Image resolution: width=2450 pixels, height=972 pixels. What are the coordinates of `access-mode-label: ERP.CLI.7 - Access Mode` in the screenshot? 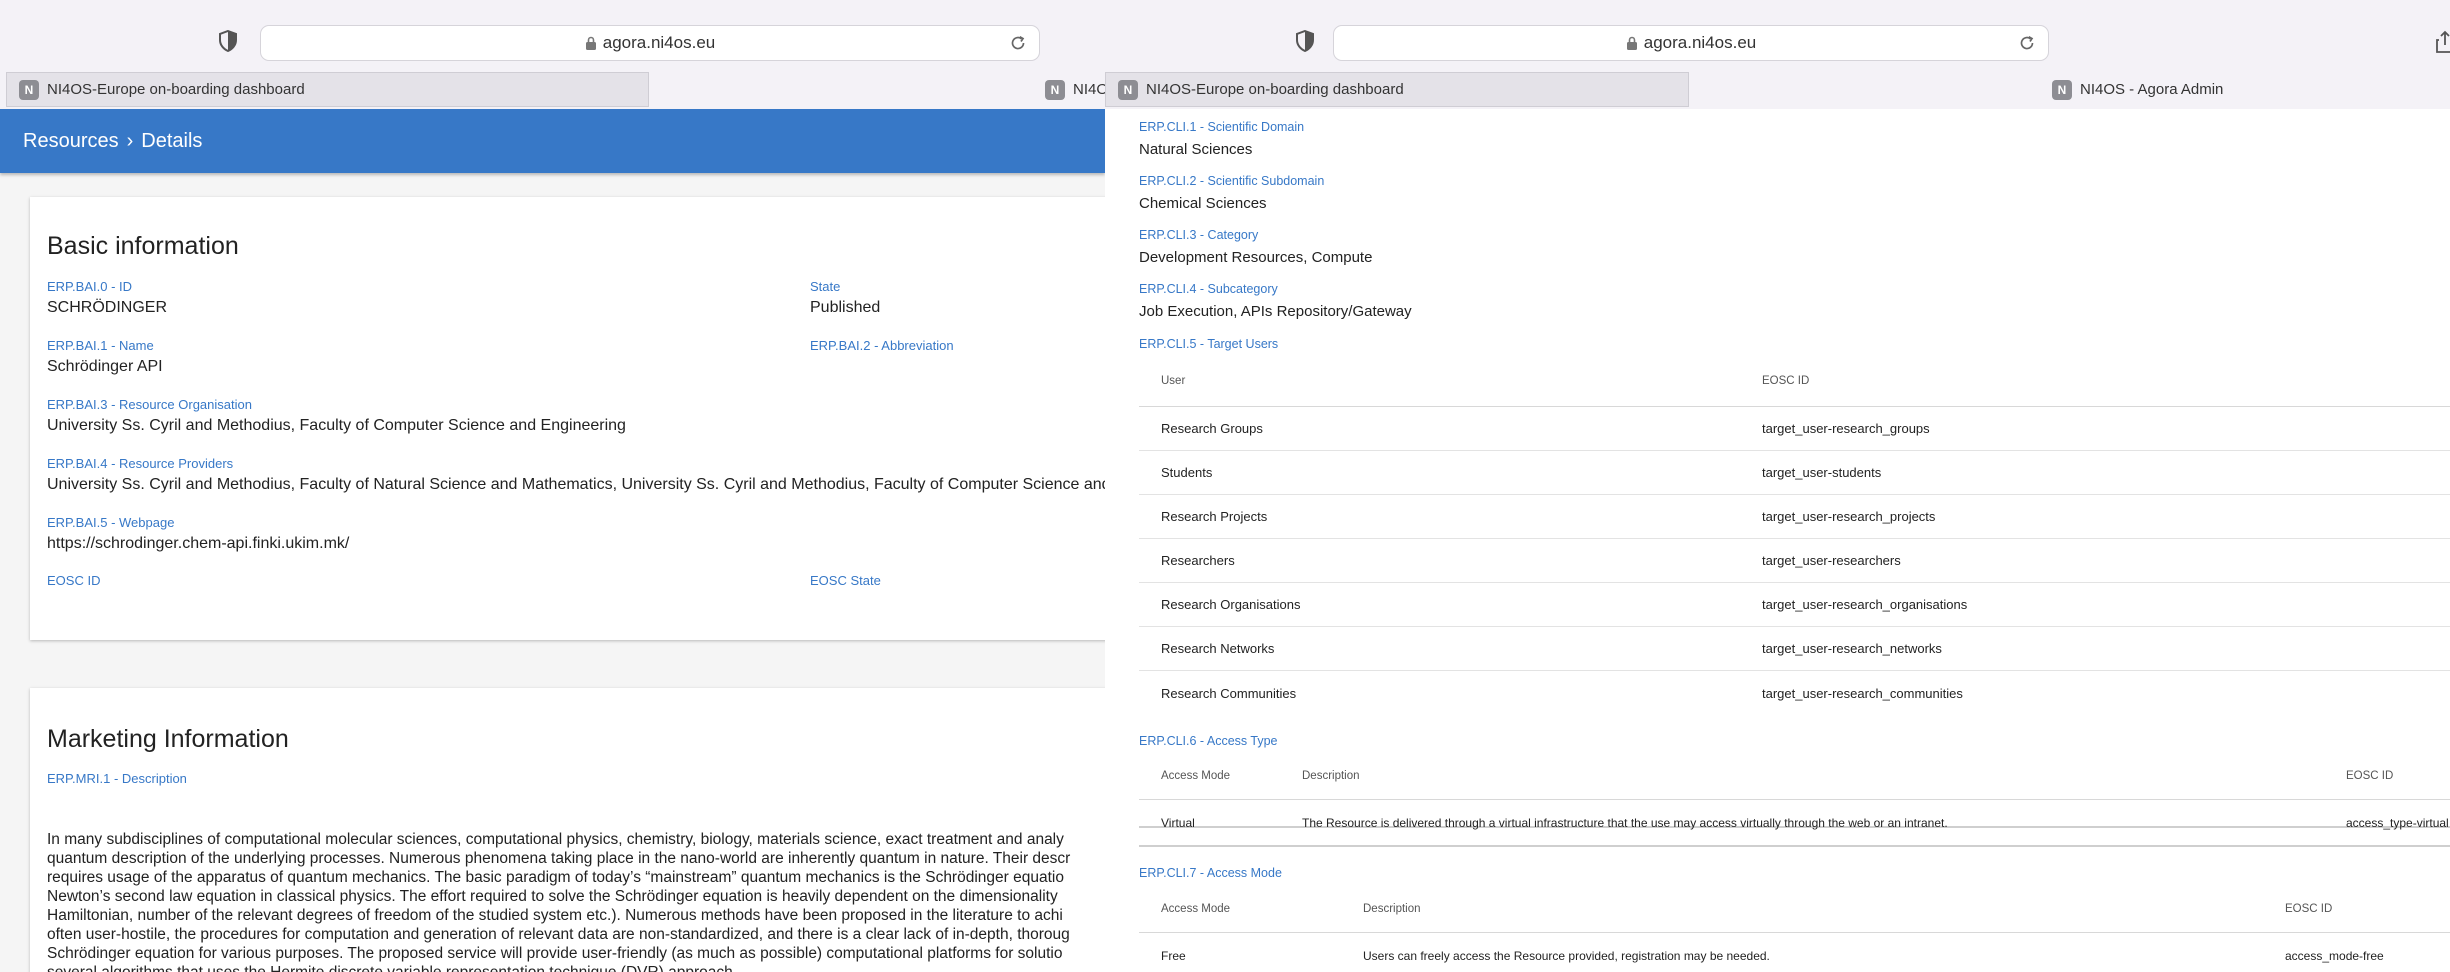 It's located at (1210, 873).